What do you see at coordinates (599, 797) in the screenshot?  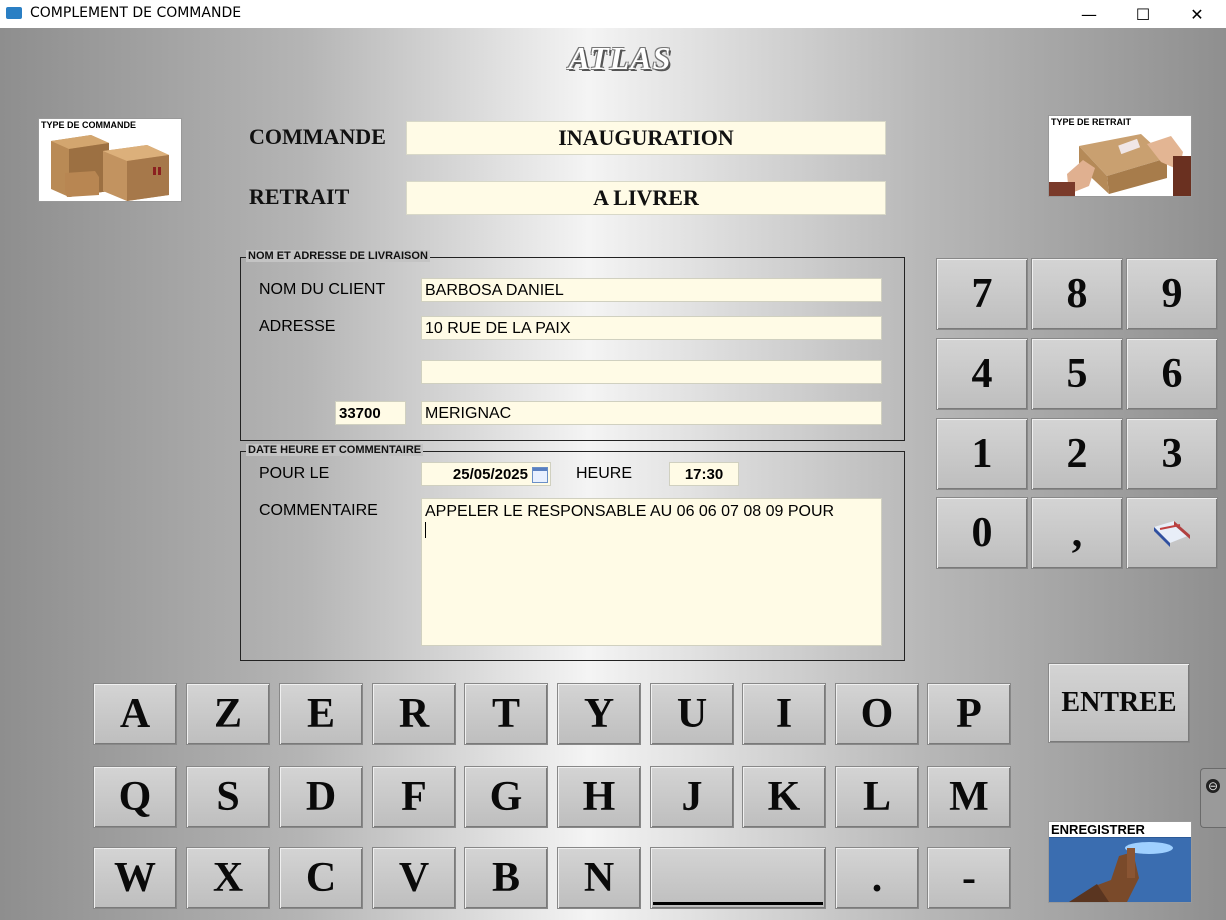 I see `key-h: H` at bounding box center [599, 797].